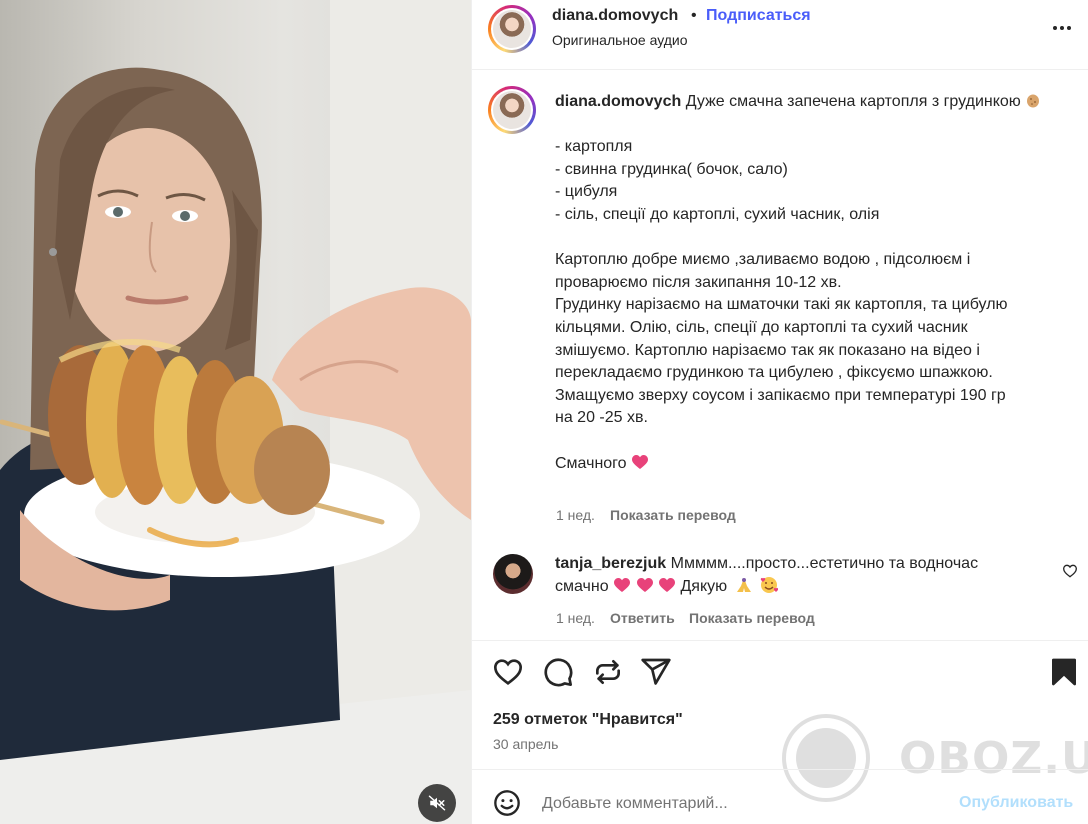  Describe the element at coordinates (1033, 101) in the screenshot. I see `potato-emoji` at that location.